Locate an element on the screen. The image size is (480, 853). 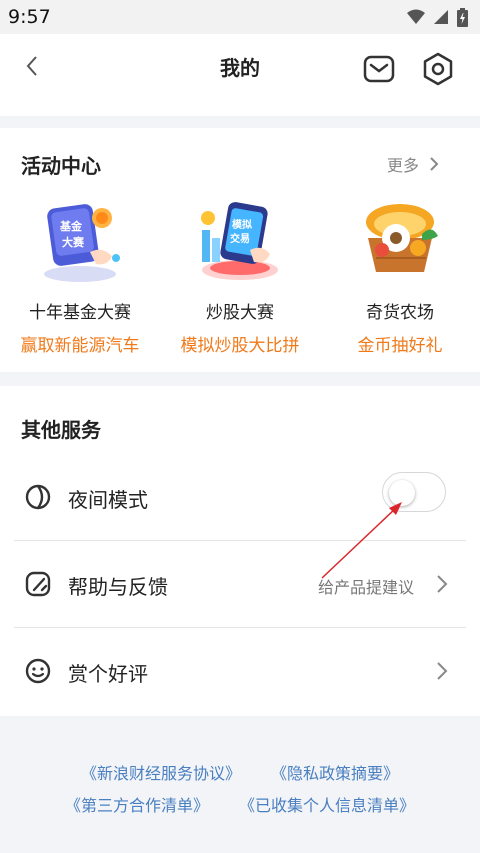
svg-text: 模拟 is located at coordinates (242, 224).